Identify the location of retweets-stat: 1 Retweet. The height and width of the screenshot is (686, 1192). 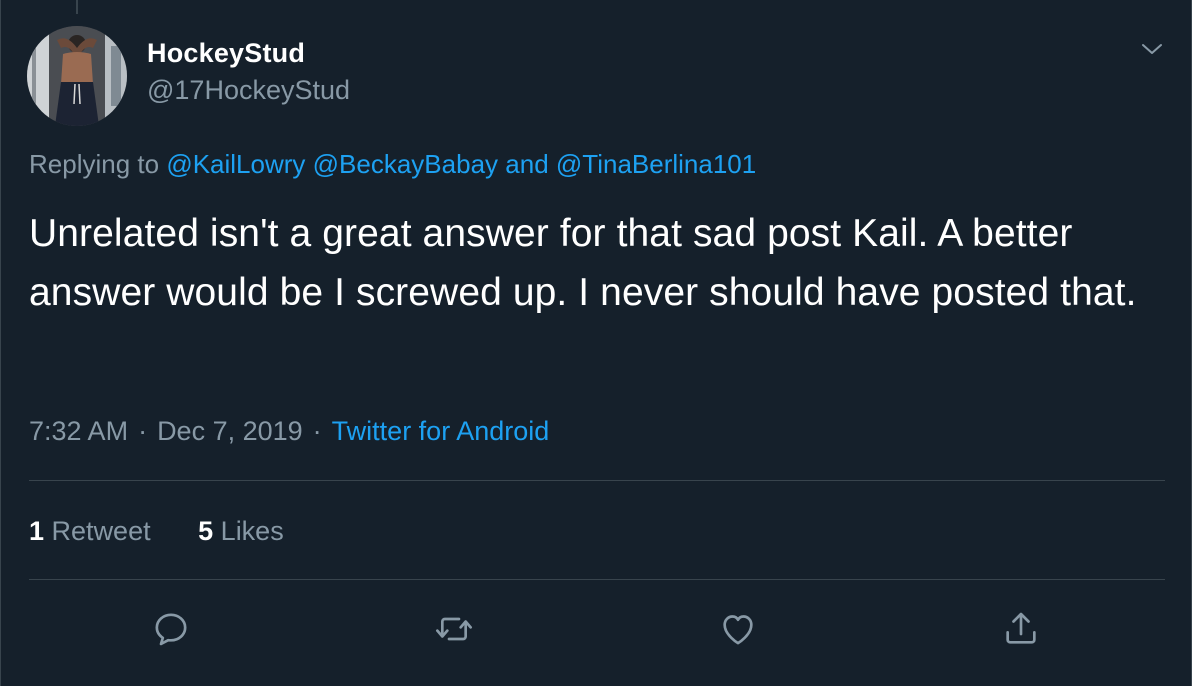
(90, 531).